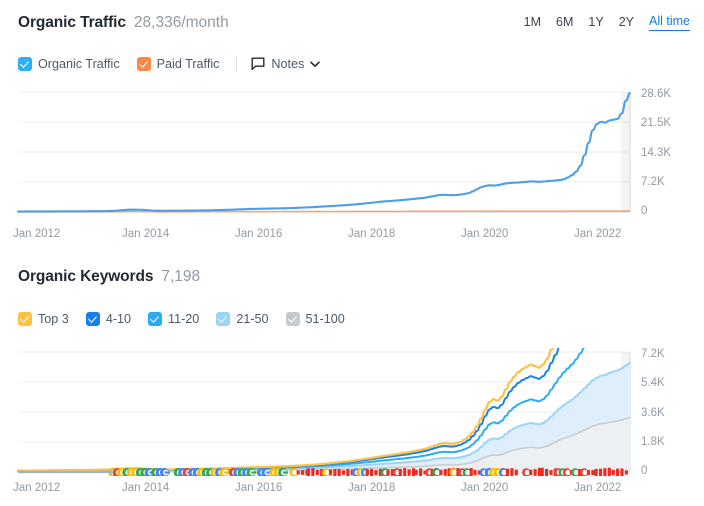 This screenshot has height=506, width=704. I want to click on y-tick-2: 14.3K, so click(656, 153).